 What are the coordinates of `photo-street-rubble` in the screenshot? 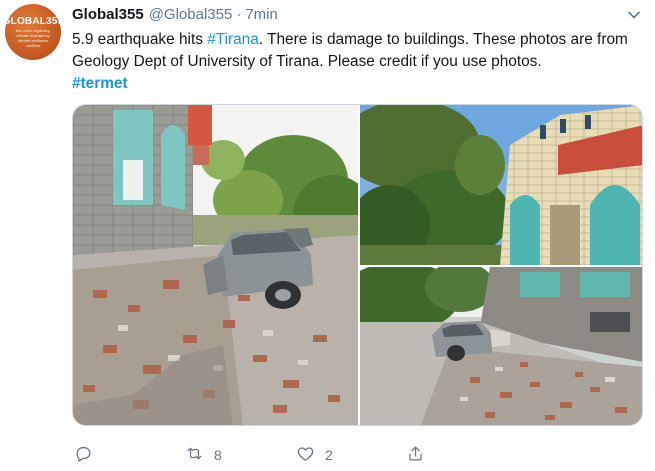 It's located at (501, 346).